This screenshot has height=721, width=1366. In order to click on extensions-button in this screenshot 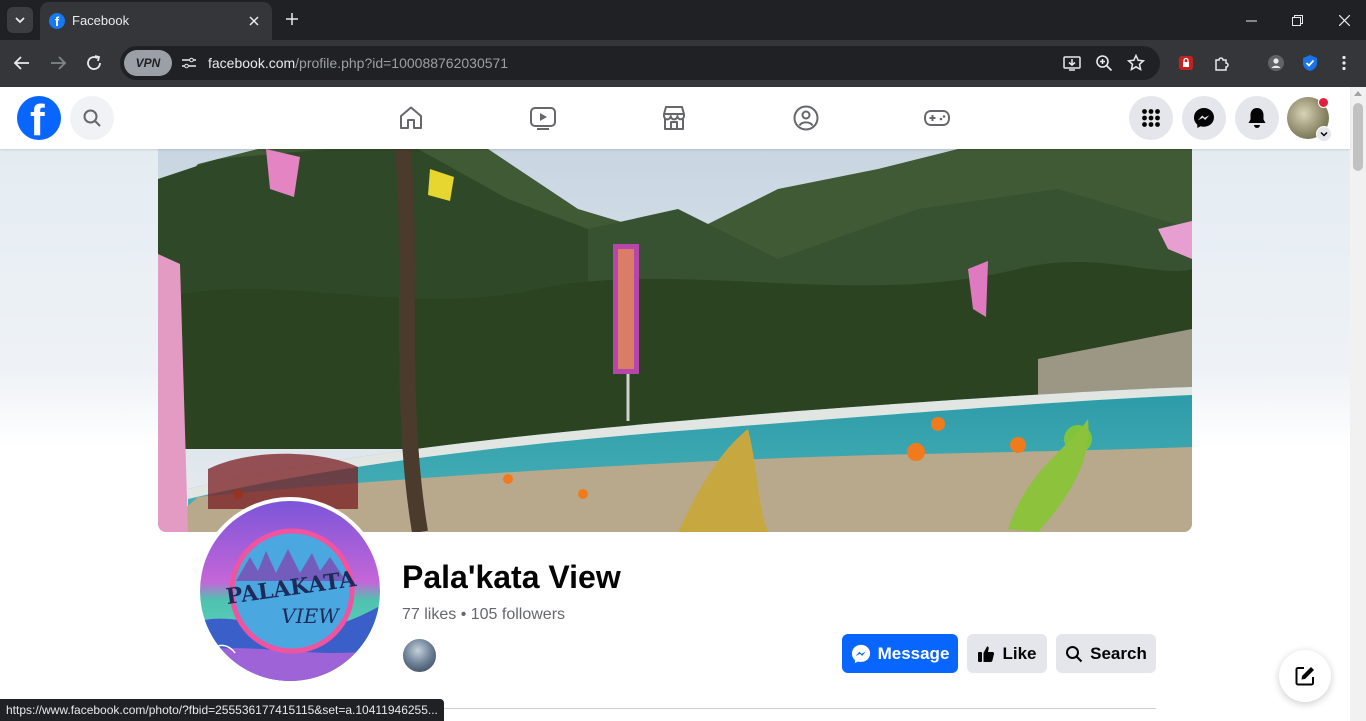, I will do `click(1222, 63)`.